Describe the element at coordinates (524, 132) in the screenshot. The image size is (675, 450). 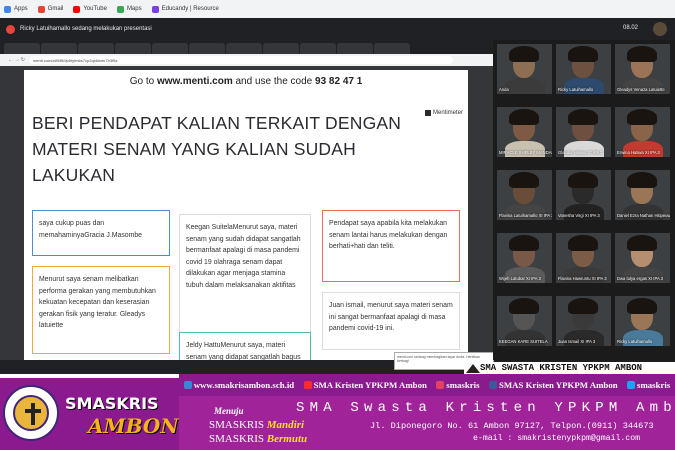
I see `participant-tile: MIRACLE SHELBY MANDANGE` at that location.